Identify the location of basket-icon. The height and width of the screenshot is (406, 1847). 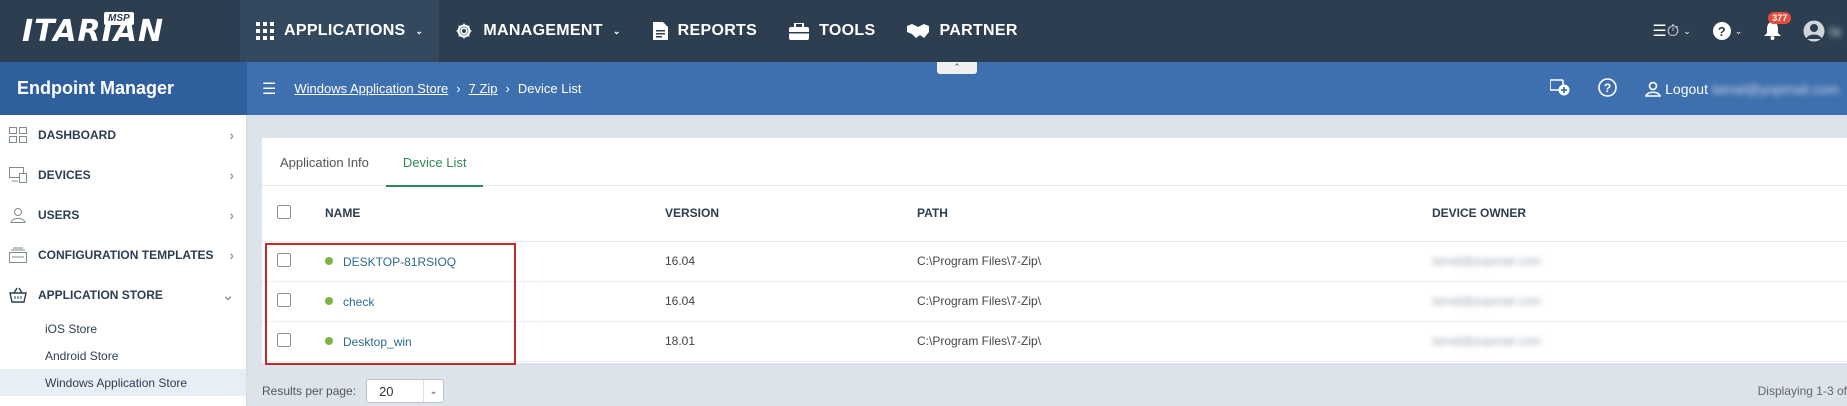
(18, 295).